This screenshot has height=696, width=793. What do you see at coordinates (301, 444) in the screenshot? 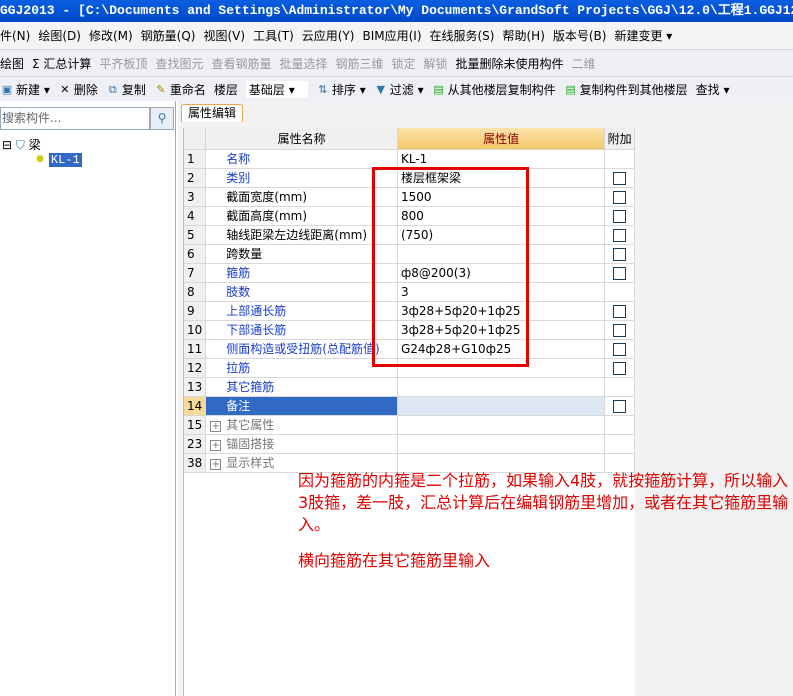
I see `property-name: + 锚固搭接` at bounding box center [301, 444].